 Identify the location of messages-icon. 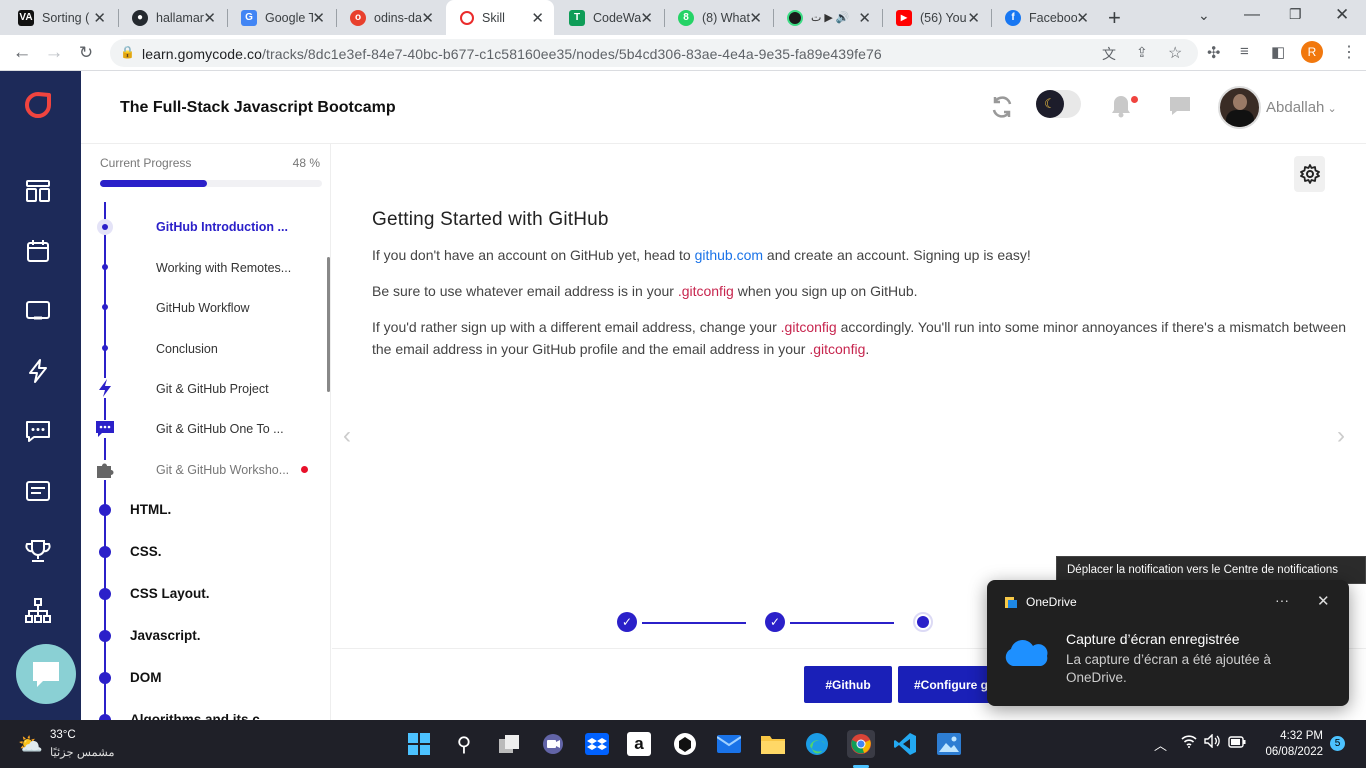
(1180, 106).